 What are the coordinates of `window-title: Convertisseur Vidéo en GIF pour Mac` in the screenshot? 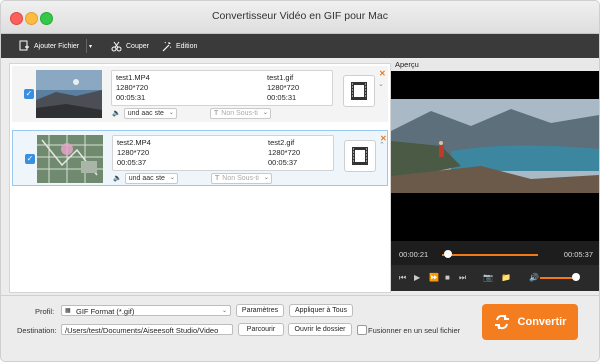 It's located at (300, 16).